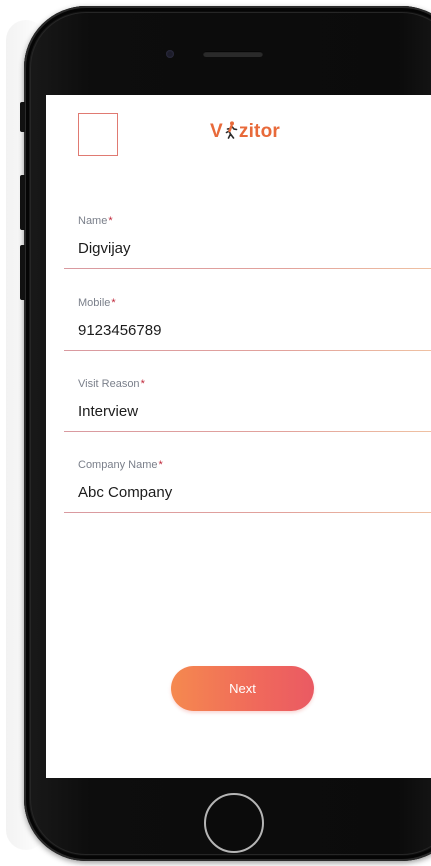 This screenshot has height=866, width=431. Describe the element at coordinates (22, 202) in the screenshot. I see `volume-up-button` at that location.